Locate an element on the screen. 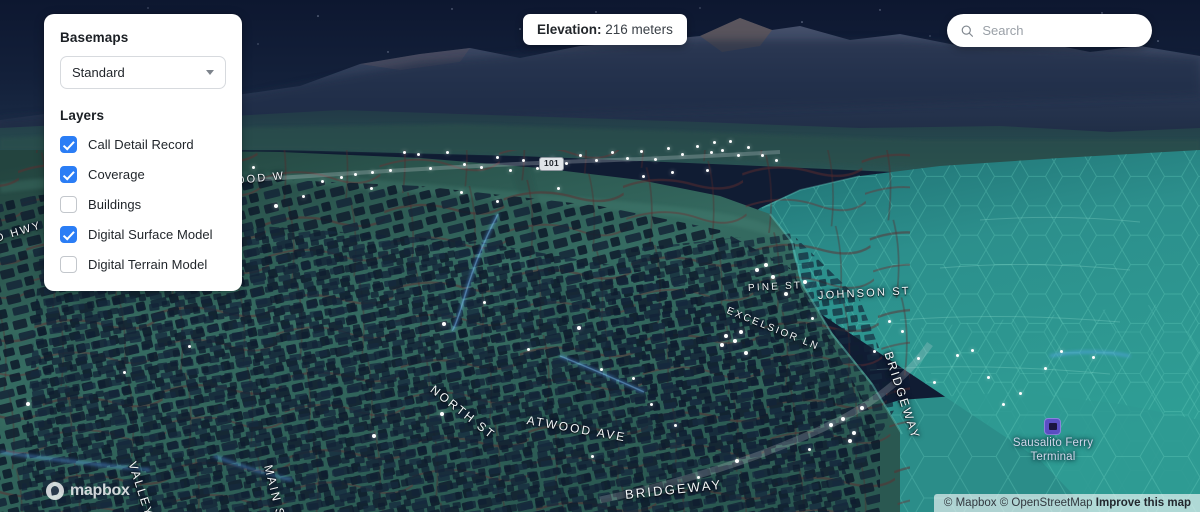 This screenshot has height=512, width=1200. improve-this-map-link: Improve this map is located at coordinates (1143, 503).